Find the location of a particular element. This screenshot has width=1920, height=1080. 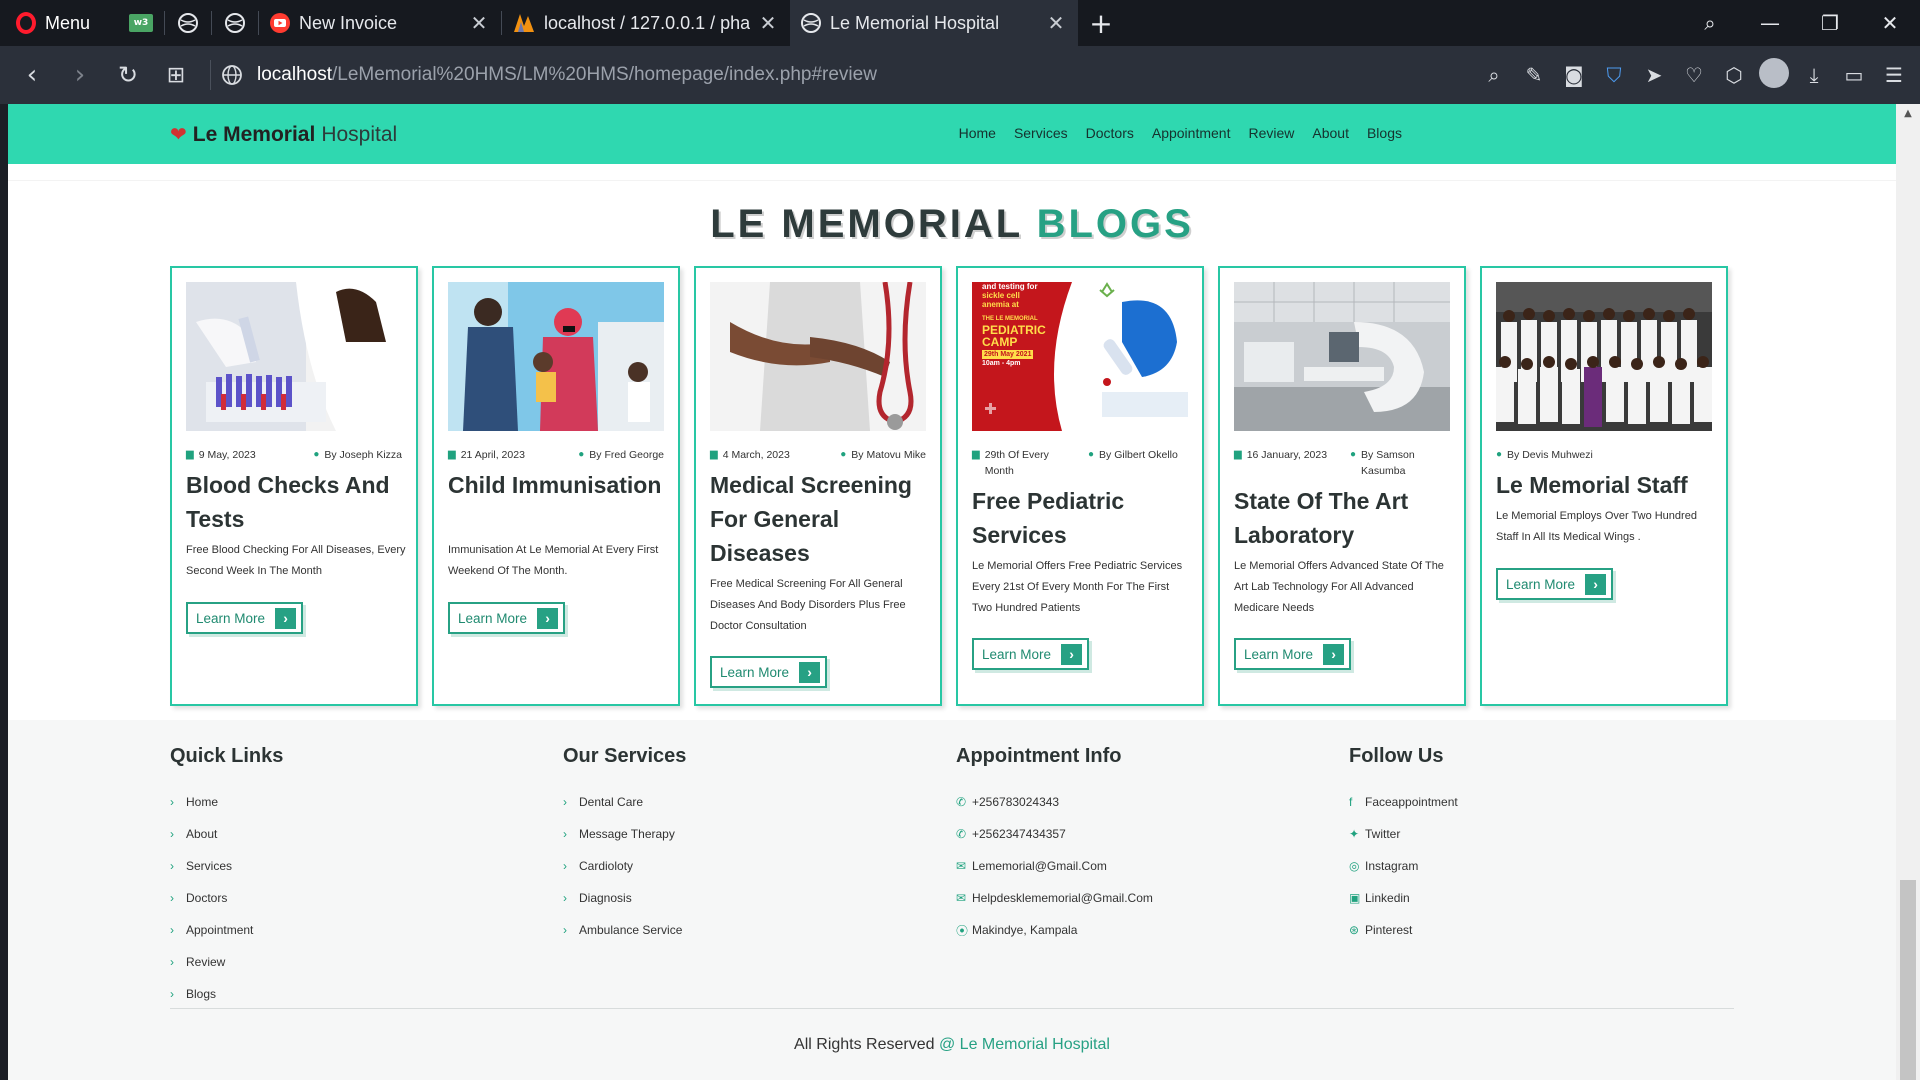

nav-link-review: Review is located at coordinates (1271, 133).